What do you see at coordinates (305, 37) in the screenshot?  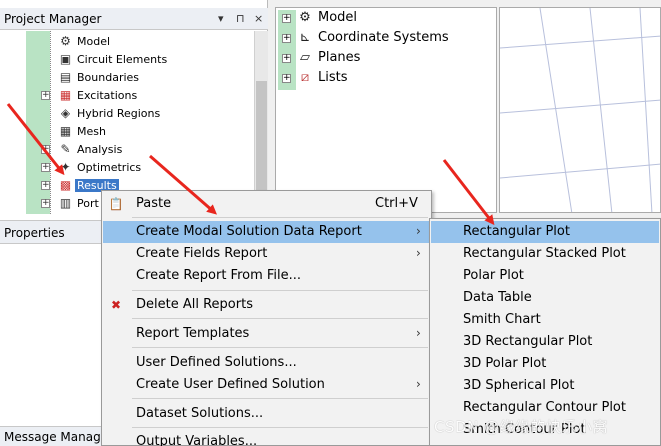 I see `coordinate-systems-icon: ⊾` at bounding box center [305, 37].